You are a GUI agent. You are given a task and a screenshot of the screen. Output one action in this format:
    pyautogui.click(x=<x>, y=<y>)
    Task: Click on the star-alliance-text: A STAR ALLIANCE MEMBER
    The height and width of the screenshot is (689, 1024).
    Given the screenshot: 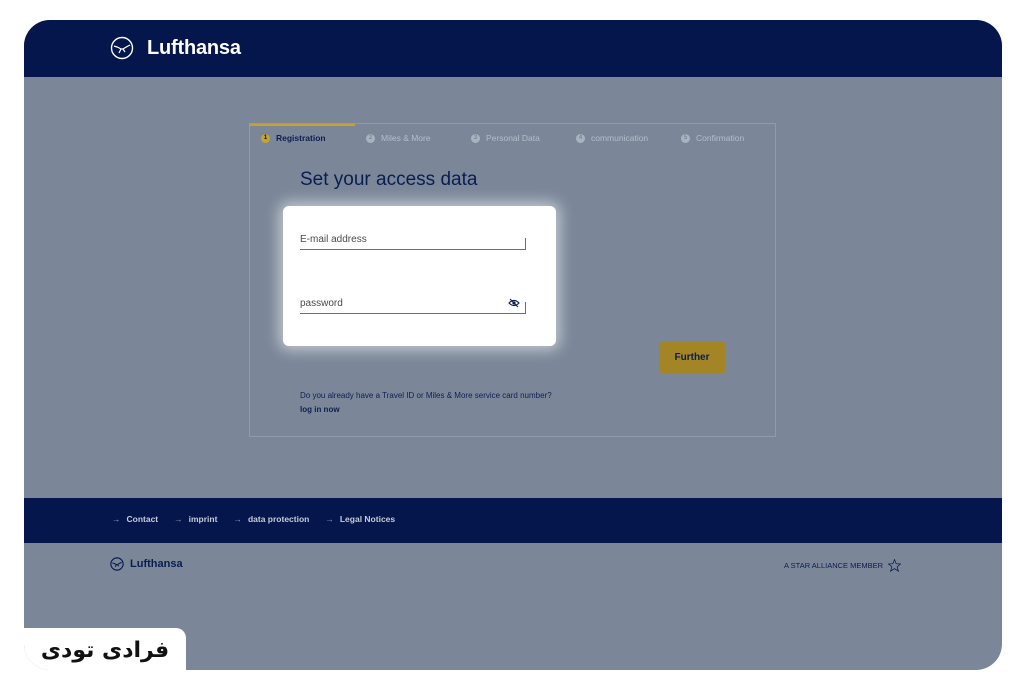 What is the action you would take?
    pyautogui.click(x=834, y=565)
    